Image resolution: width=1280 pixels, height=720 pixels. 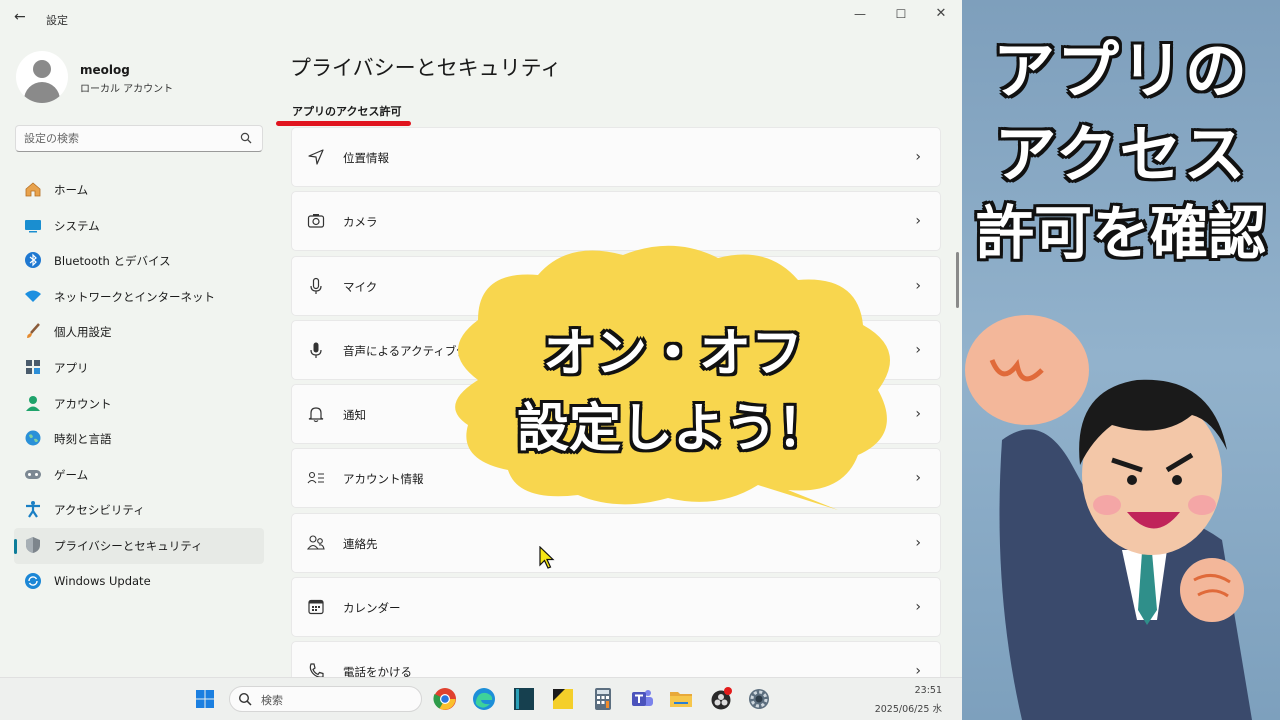 What do you see at coordinates (83, 332) in the screenshot?
I see `sidebar-item-label: 個人用設定` at bounding box center [83, 332].